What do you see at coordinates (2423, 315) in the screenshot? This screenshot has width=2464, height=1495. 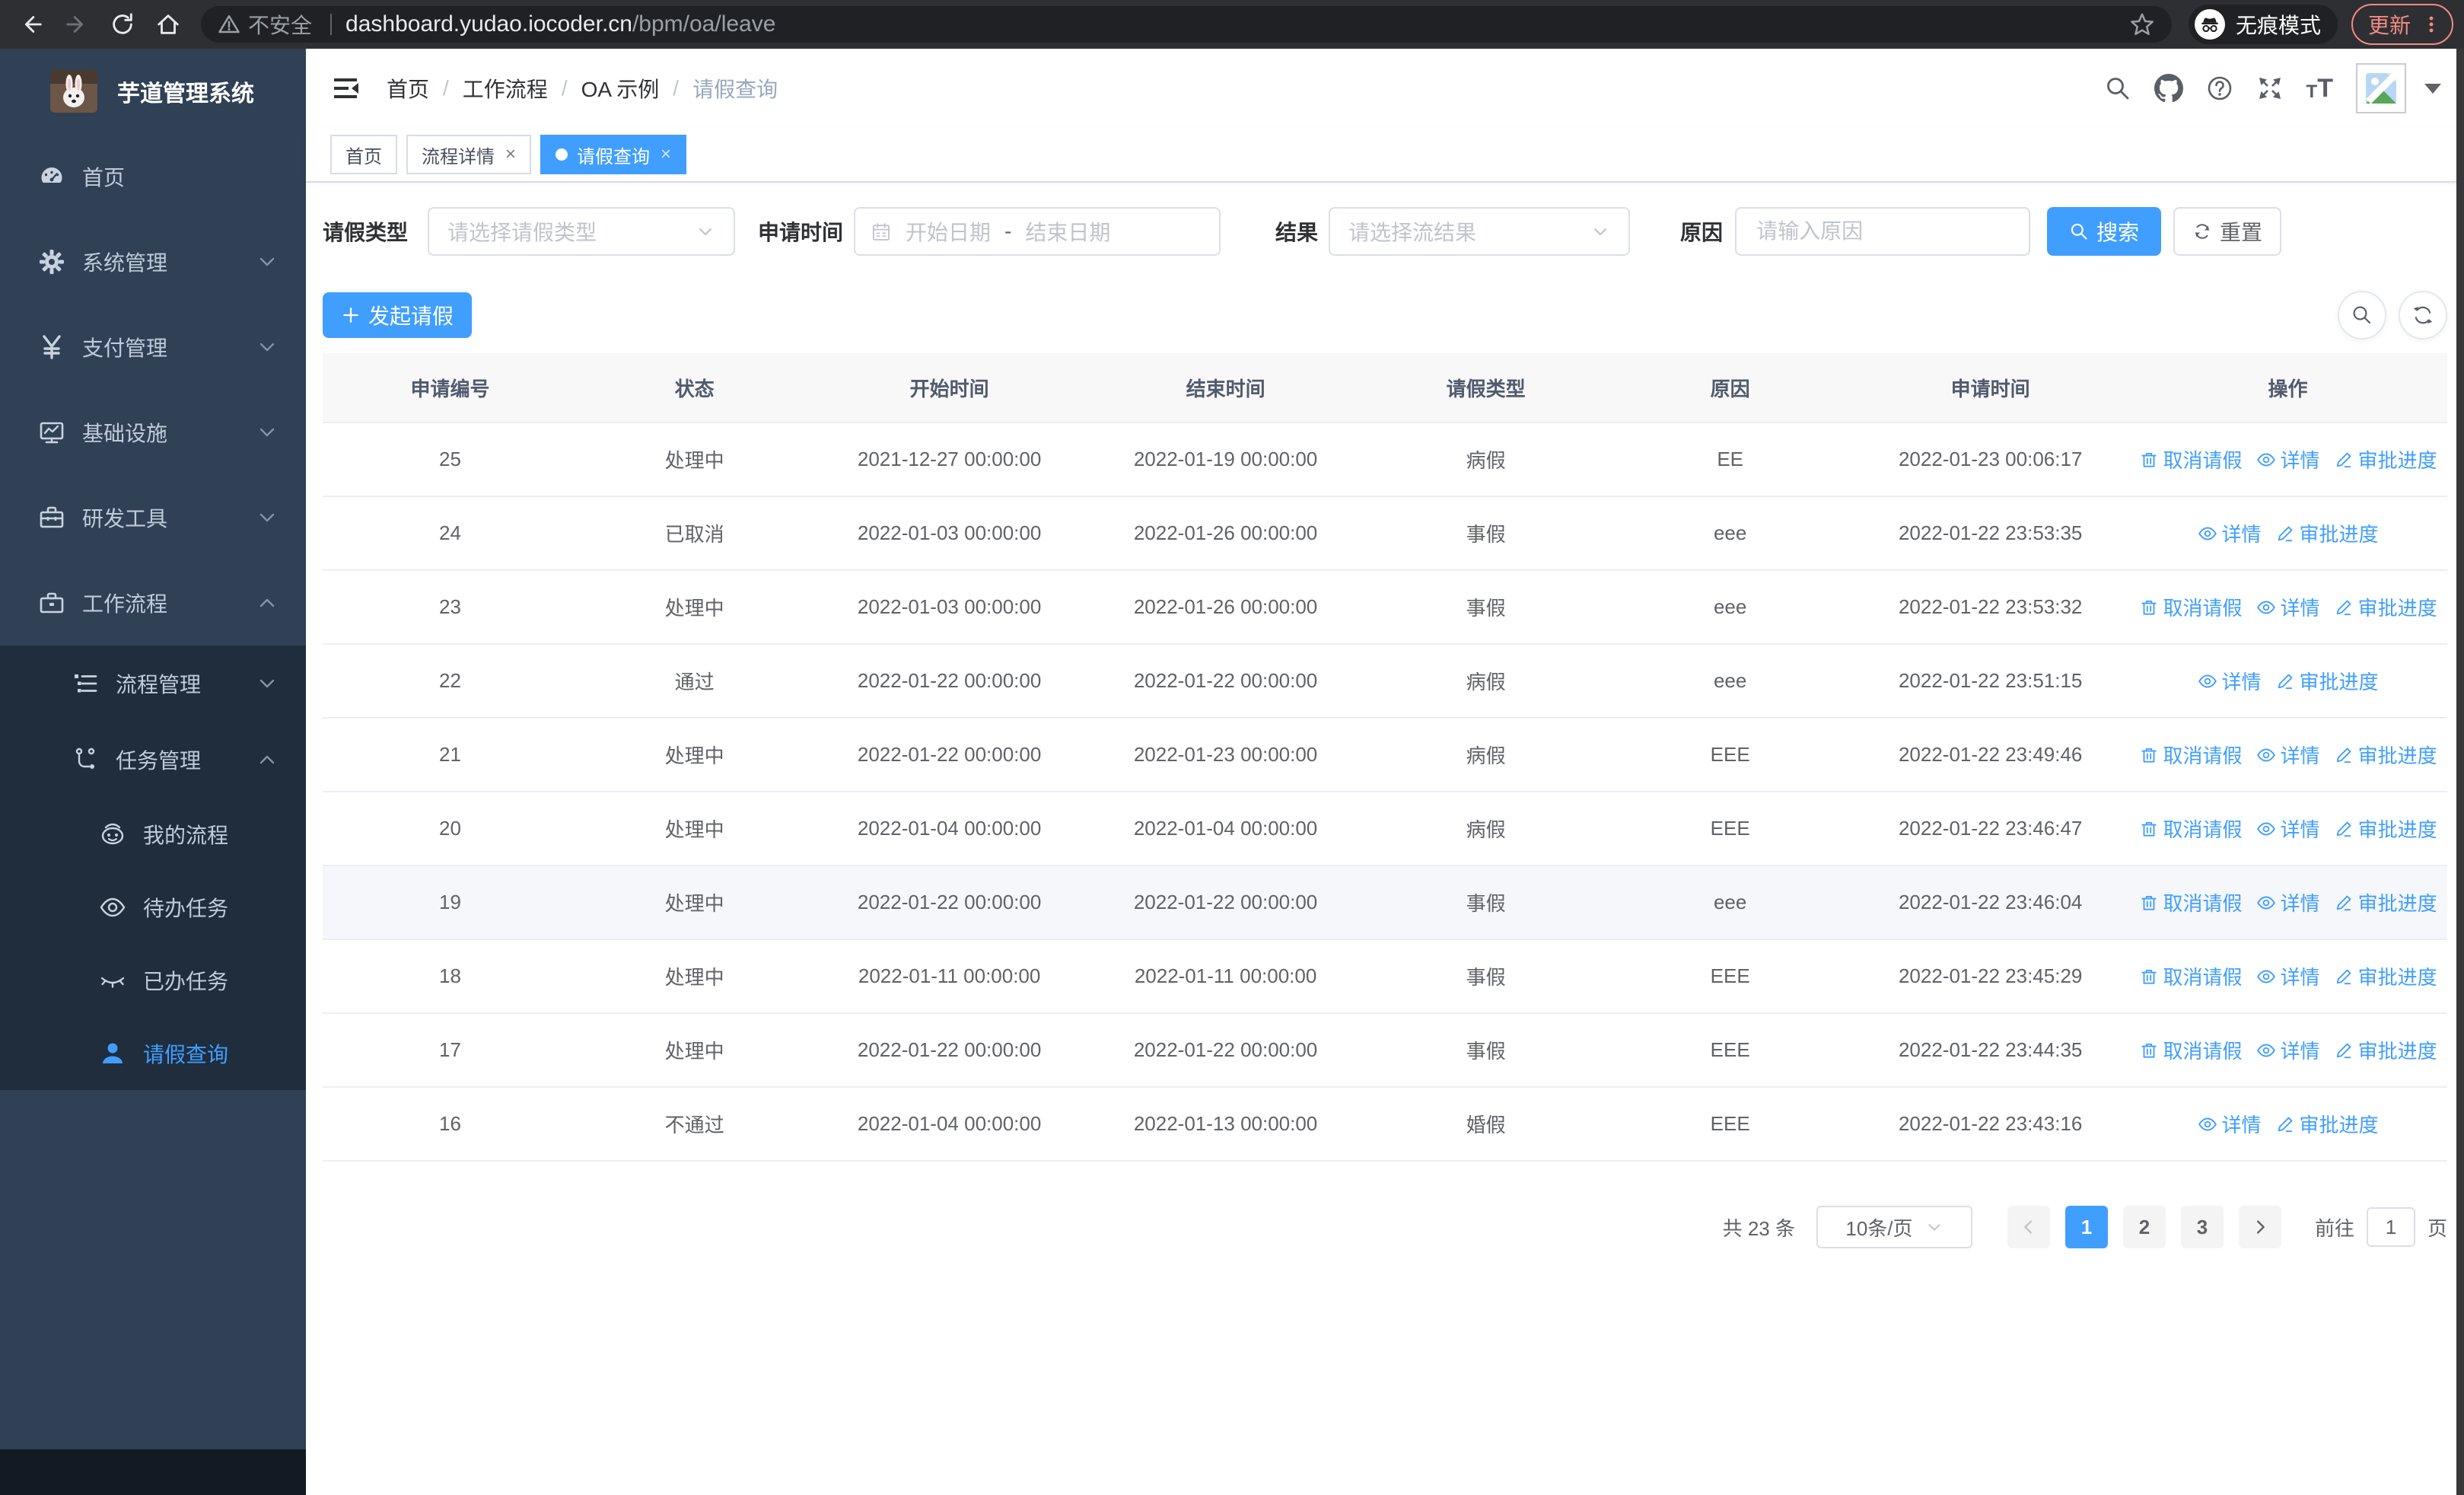 I see `refresh-table-button` at bounding box center [2423, 315].